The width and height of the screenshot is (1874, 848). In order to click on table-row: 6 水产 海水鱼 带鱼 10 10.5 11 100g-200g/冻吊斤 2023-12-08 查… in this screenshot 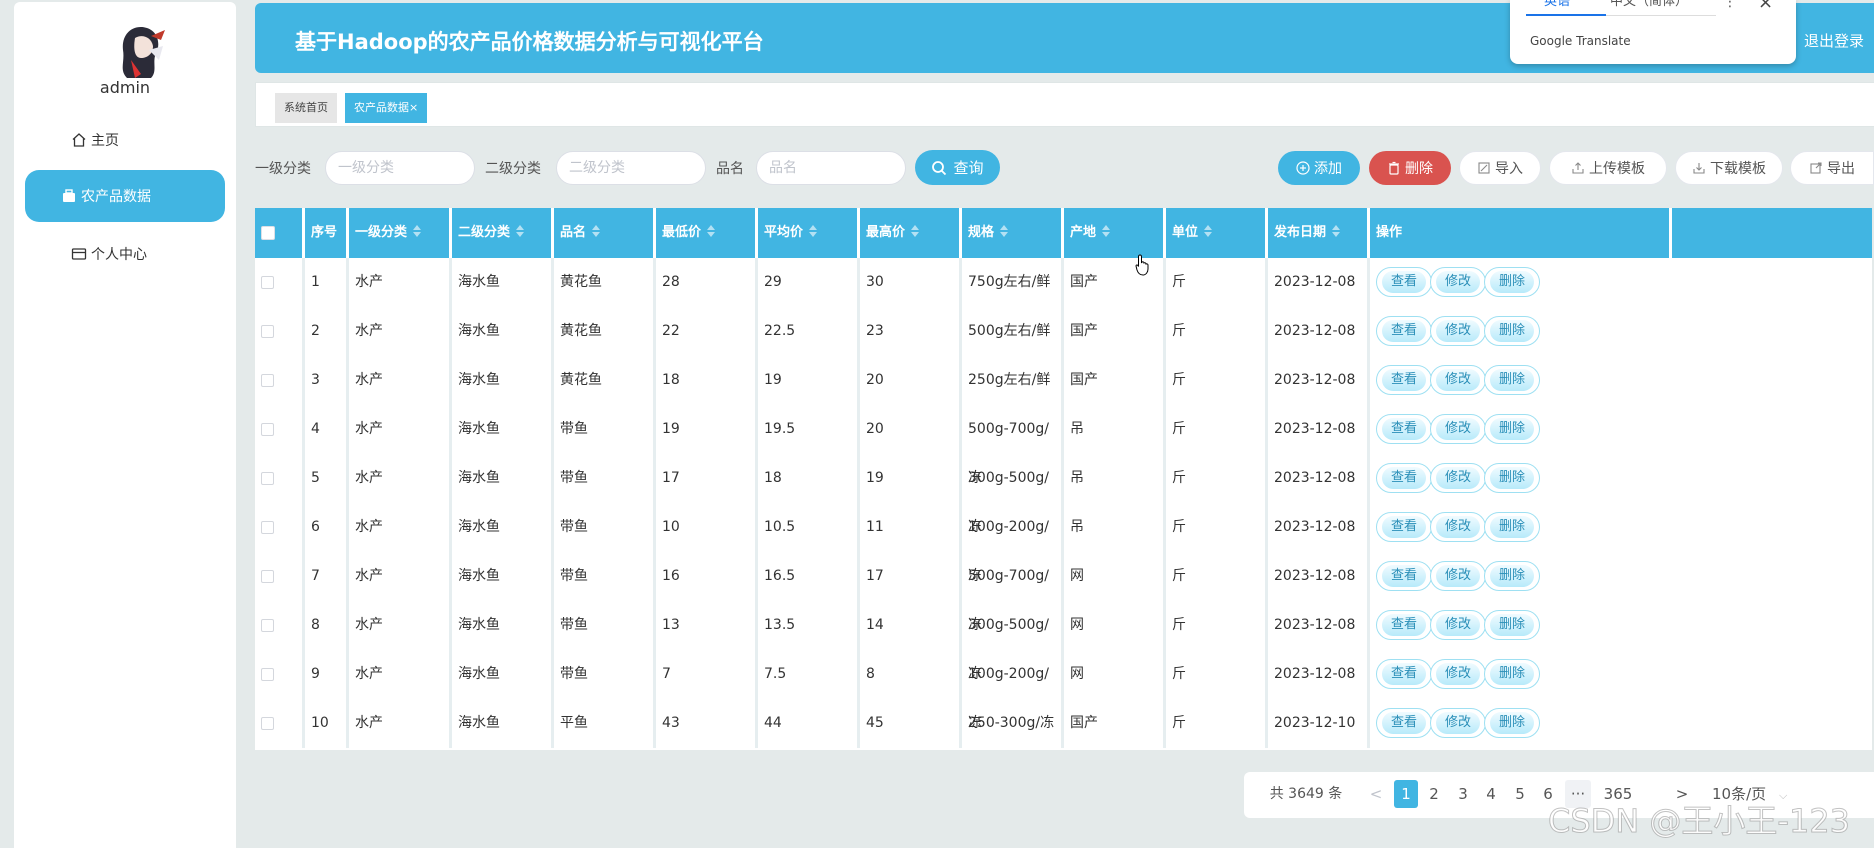, I will do `click(1063, 543)`.